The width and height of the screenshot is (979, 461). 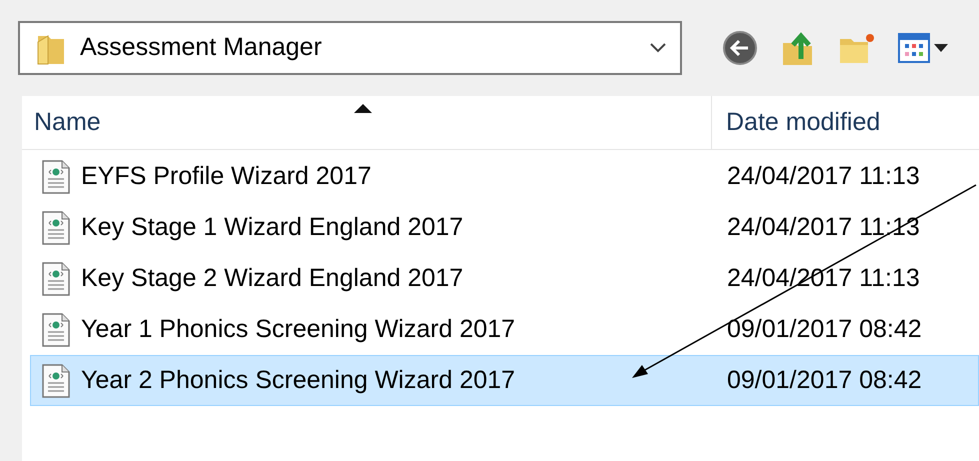 What do you see at coordinates (941, 48) in the screenshot?
I see `caret-icon` at bounding box center [941, 48].